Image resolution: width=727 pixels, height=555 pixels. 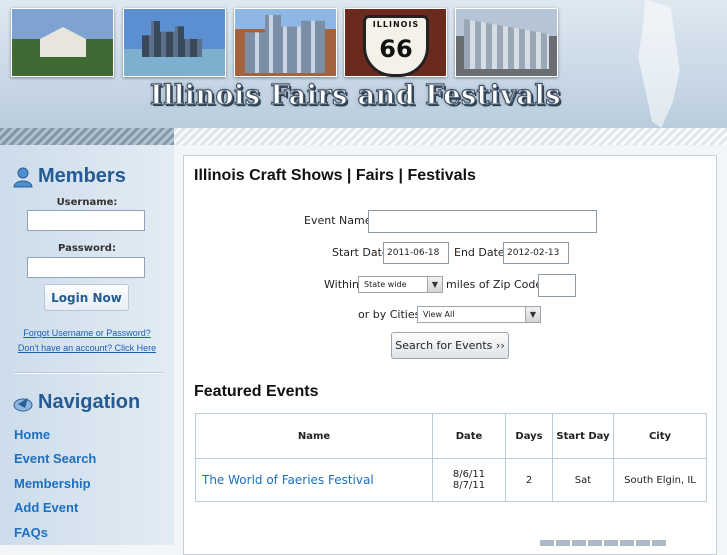 I want to click on header-stripe-left, so click(x=87, y=136).